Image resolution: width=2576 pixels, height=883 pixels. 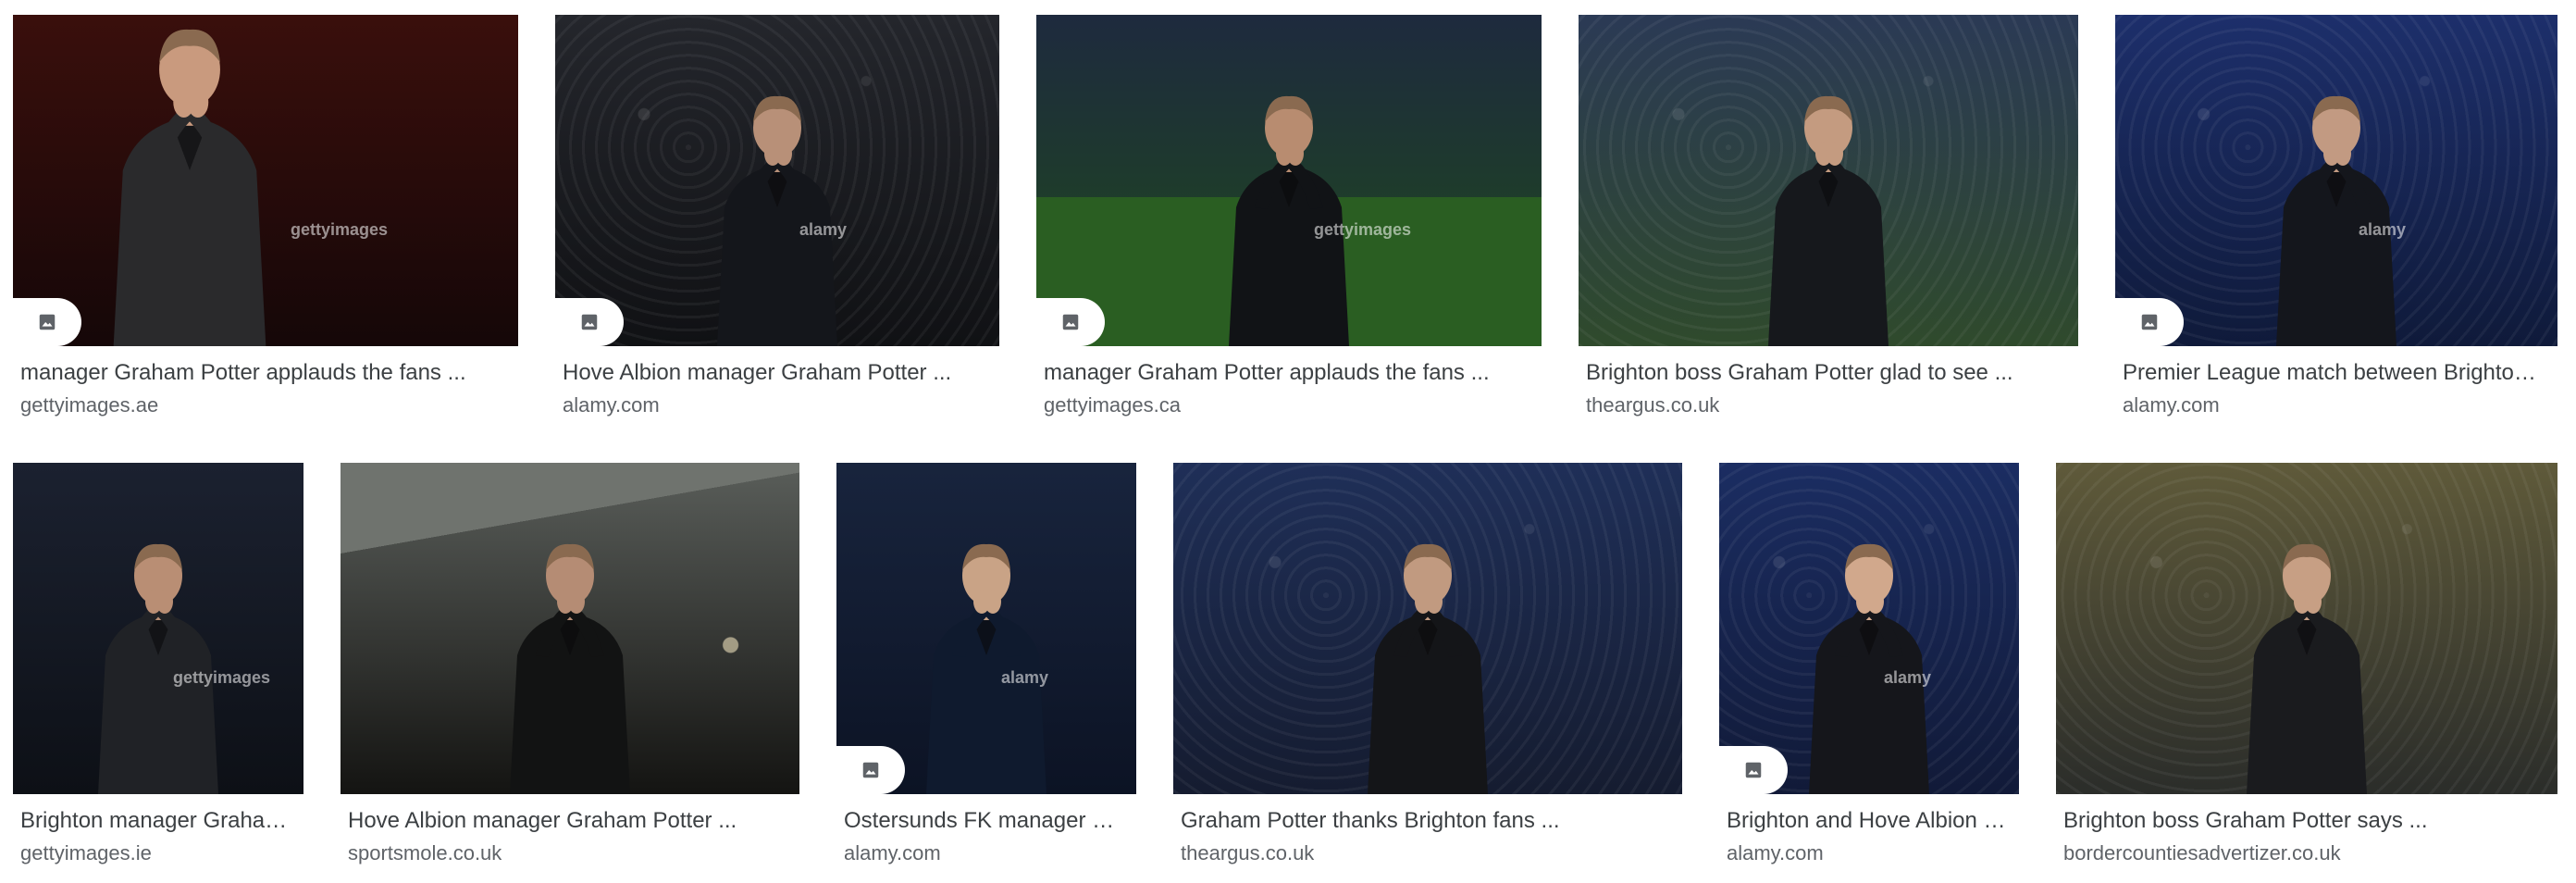 I want to click on result-source-domain: gettyimages.ae, so click(x=265, y=405).